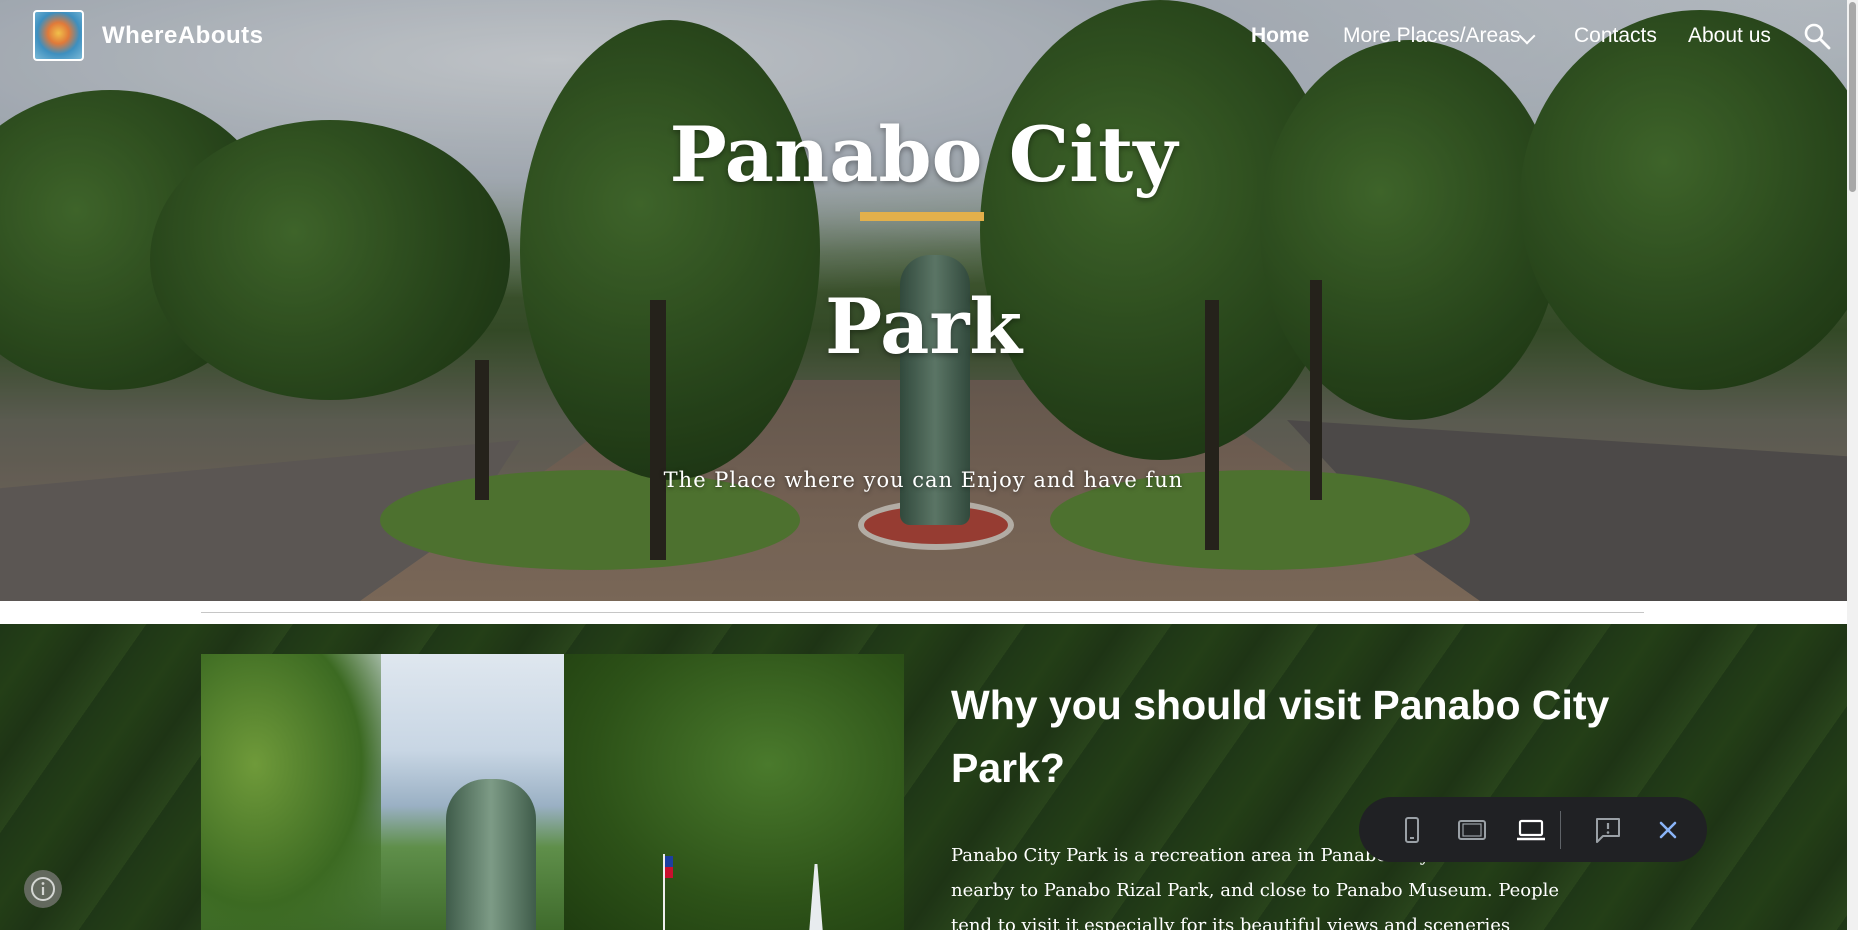 The image size is (1858, 930). I want to click on preview-toolbar, so click(1533, 829).